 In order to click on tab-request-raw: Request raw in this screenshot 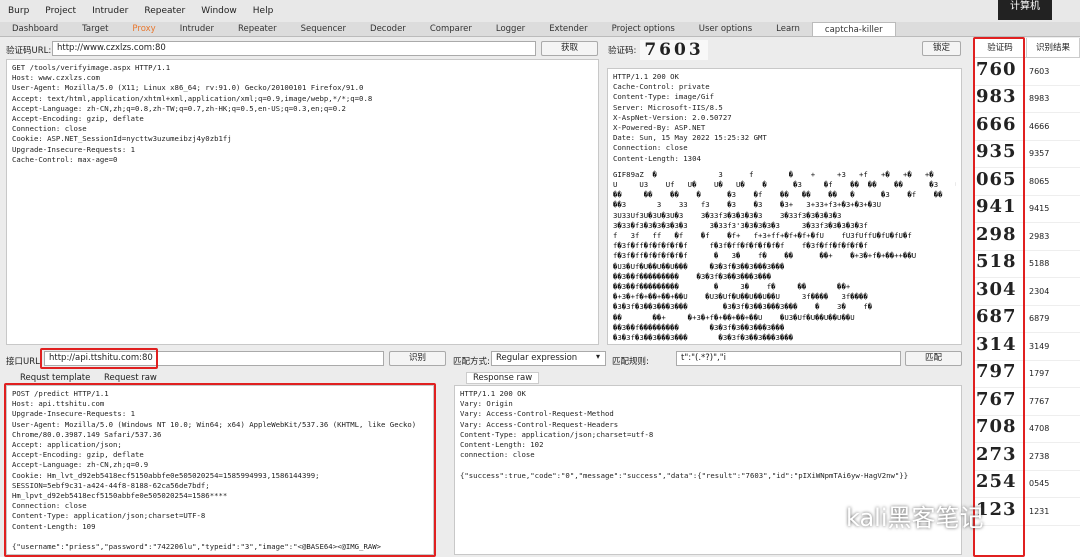, I will do `click(130, 378)`.